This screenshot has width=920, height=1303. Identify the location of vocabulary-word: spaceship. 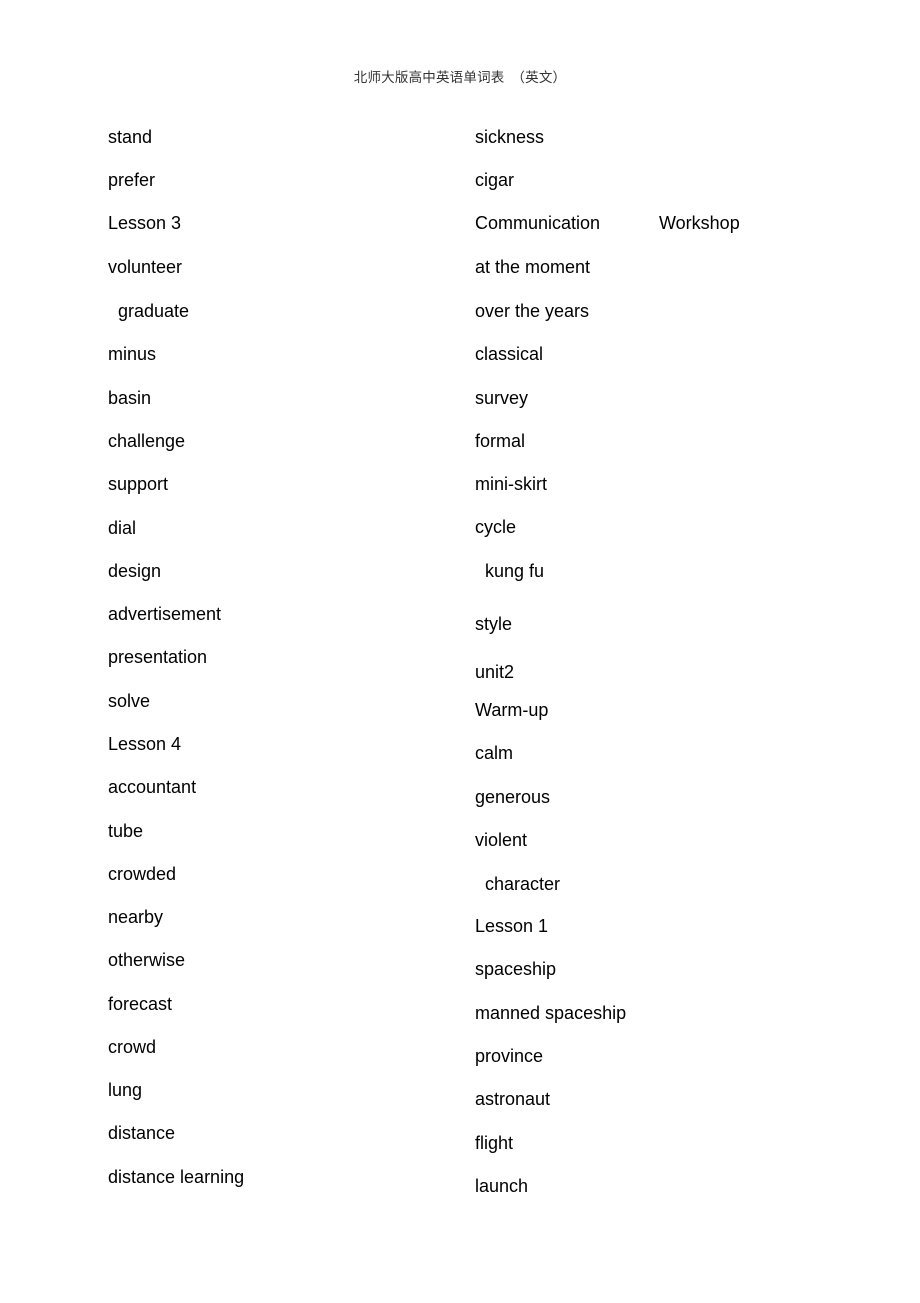
(516, 969).